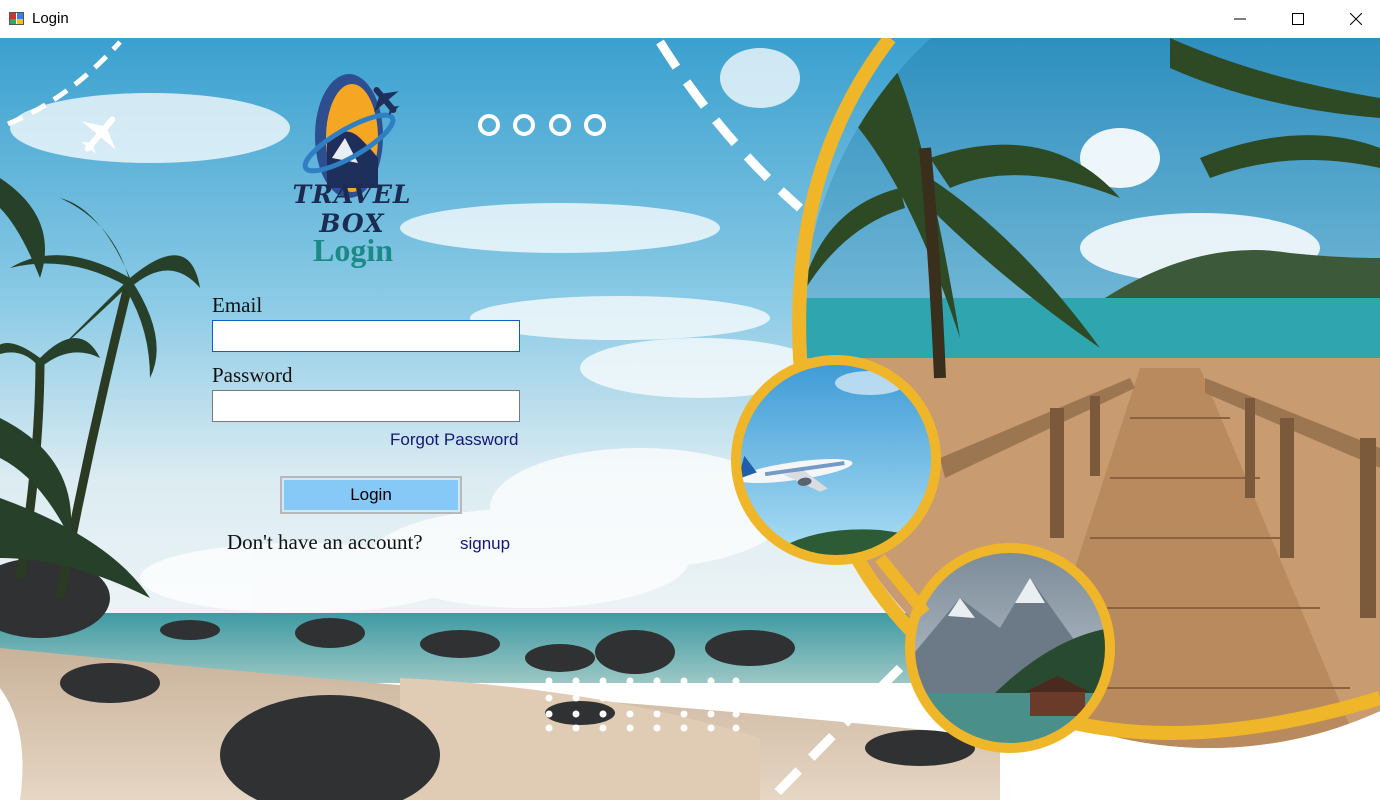 This screenshot has height=800, width=1380. What do you see at coordinates (690, 19) in the screenshot?
I see `title-bar: Login` at bounding box center [690, 19].